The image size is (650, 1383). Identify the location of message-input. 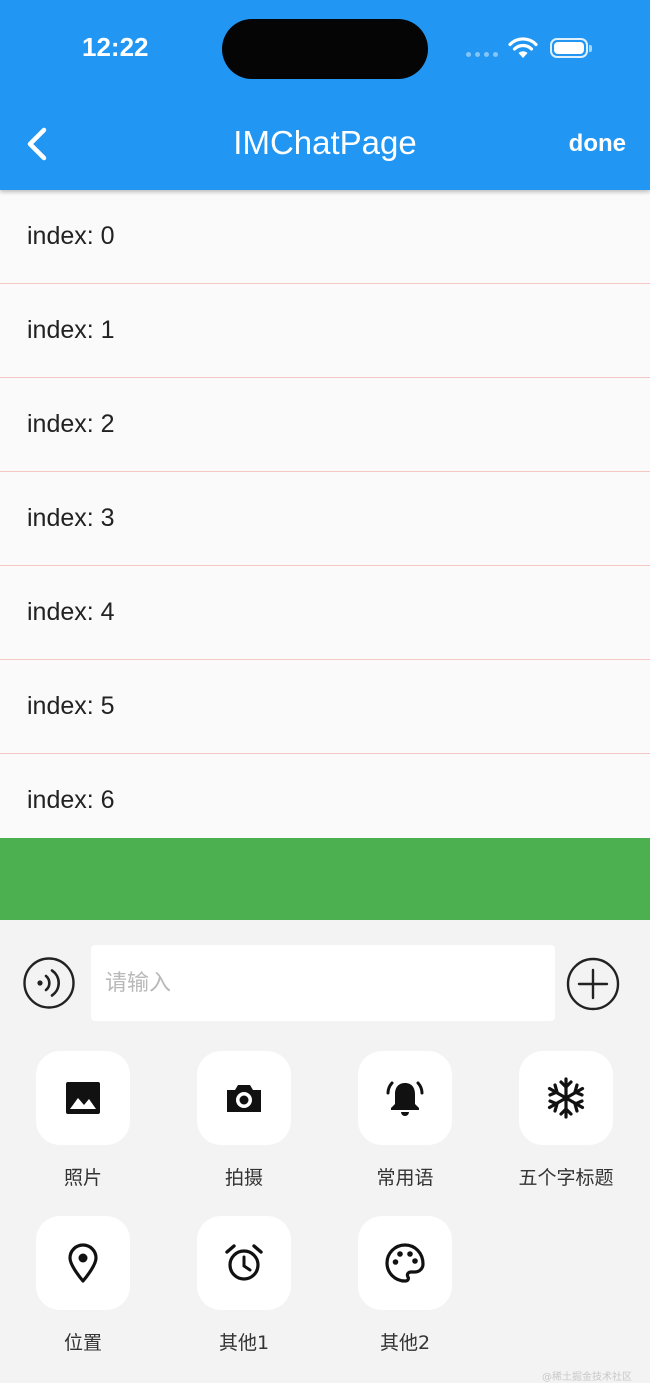
(323, 983).